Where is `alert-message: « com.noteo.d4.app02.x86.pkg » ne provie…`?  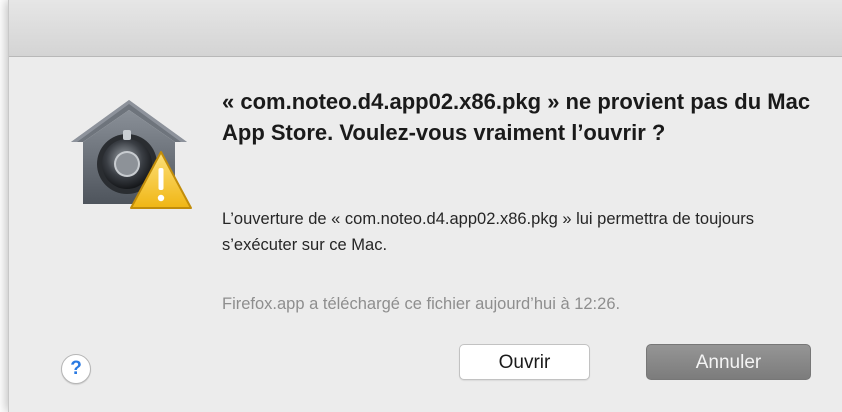
alert-message: « com.noteo.d4.app02.x86.pkg » ne provie… is located at coordinates (516, 117).